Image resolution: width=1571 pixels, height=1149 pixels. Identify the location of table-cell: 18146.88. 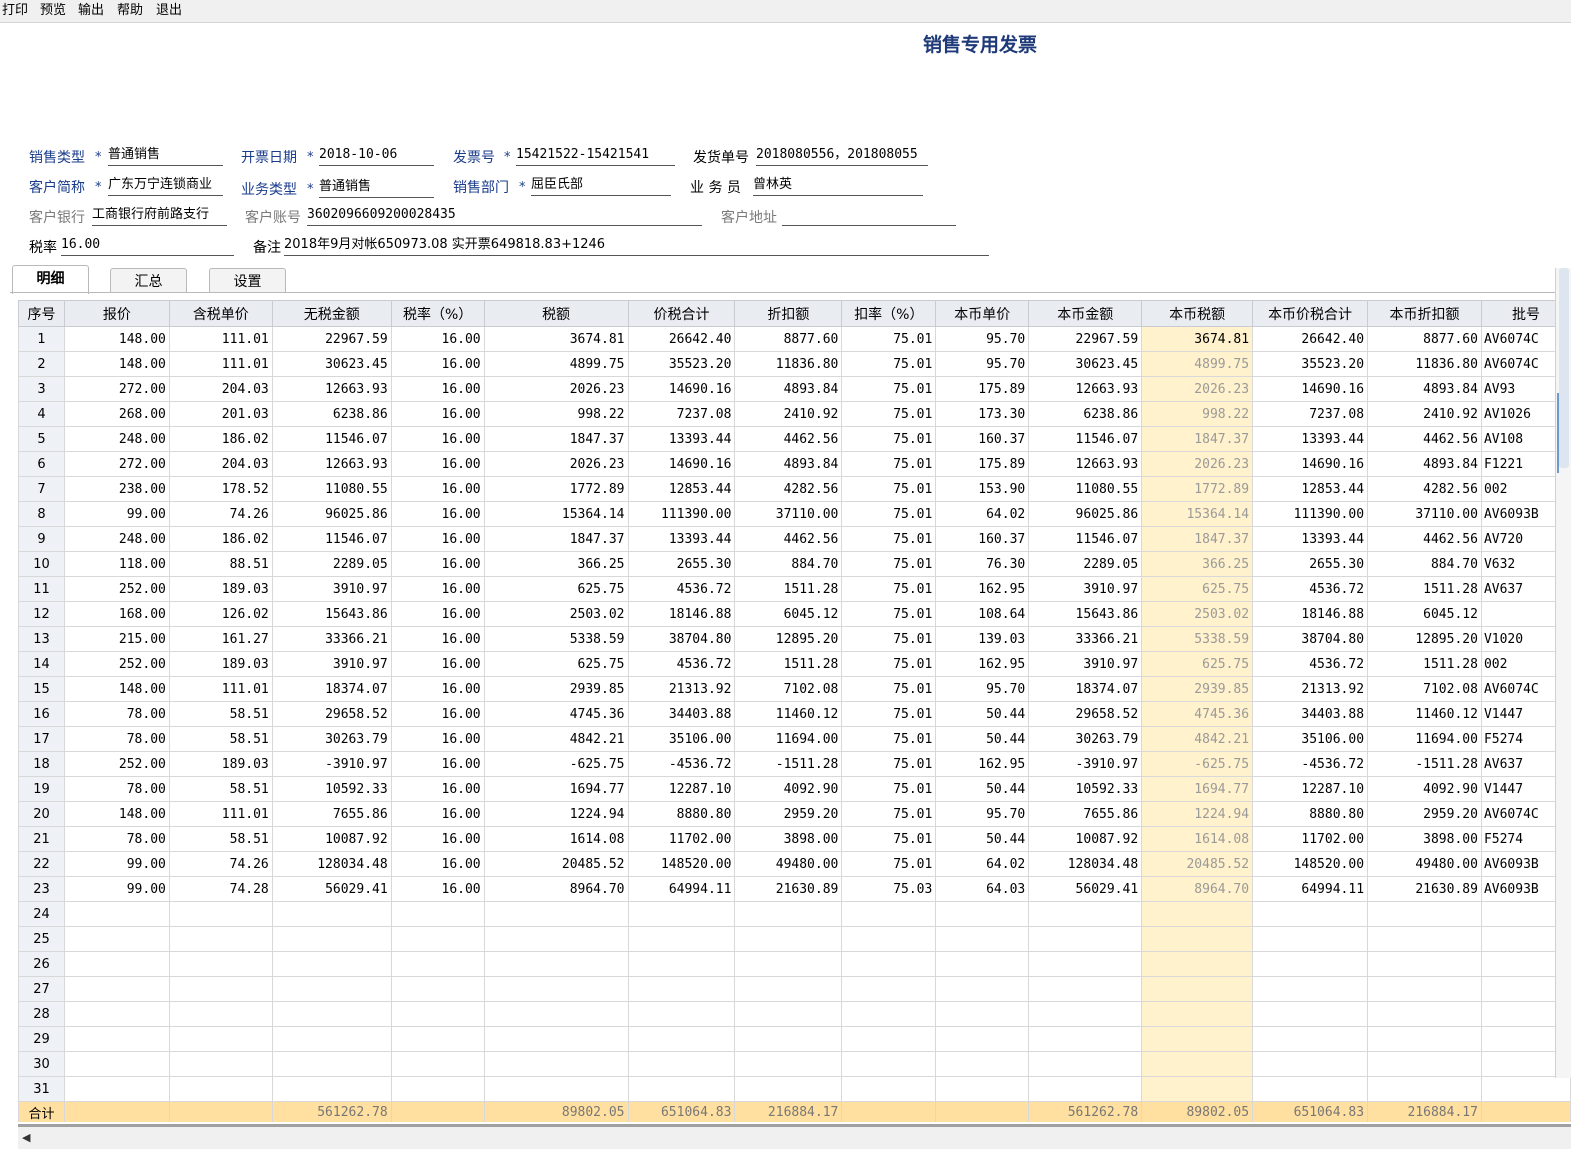
(681, 614).